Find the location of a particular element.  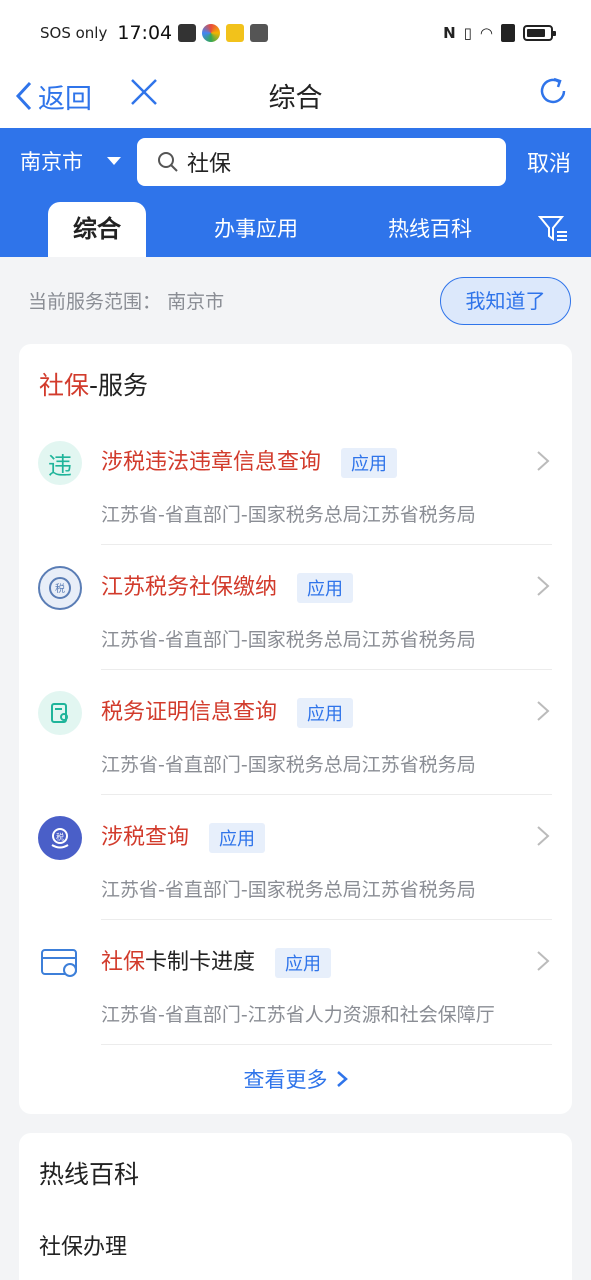

view-more-link: 查看更多 is located at coordinates (295, 1079).